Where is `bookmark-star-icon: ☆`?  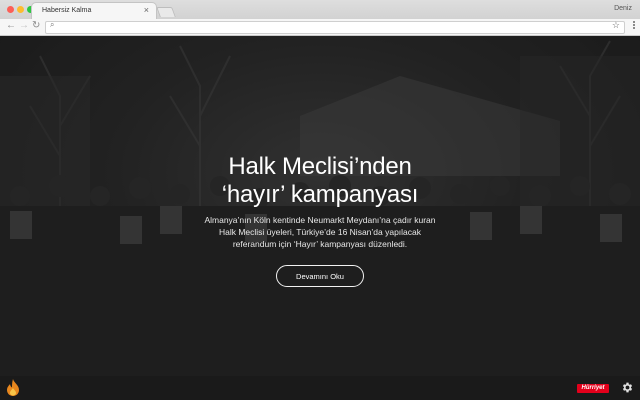
bookmark-star-icon: ☆ is located at coordinates (616, 25).